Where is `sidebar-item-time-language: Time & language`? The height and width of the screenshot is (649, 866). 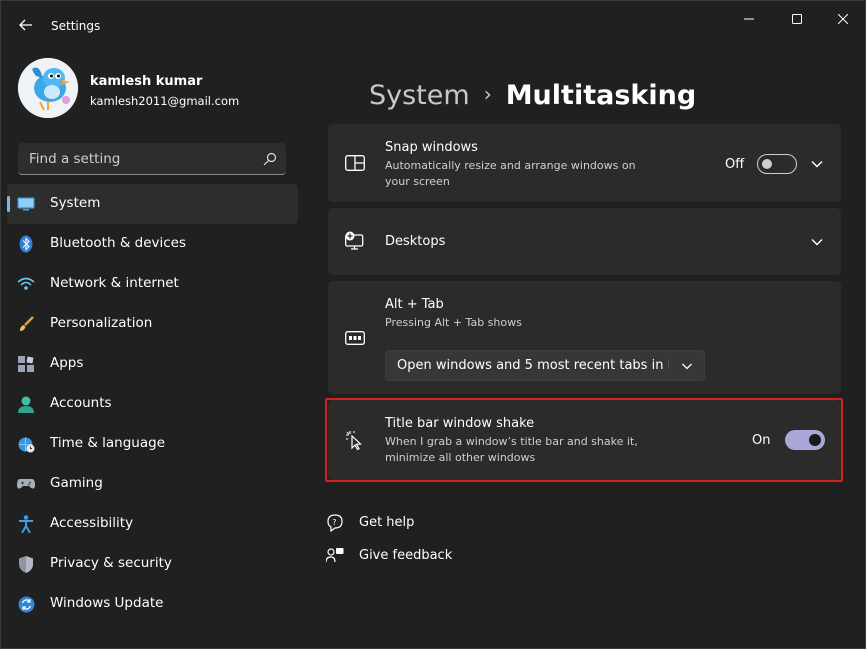
sidebar-item-time-language: Time & language is located at coordinates (152, 444).